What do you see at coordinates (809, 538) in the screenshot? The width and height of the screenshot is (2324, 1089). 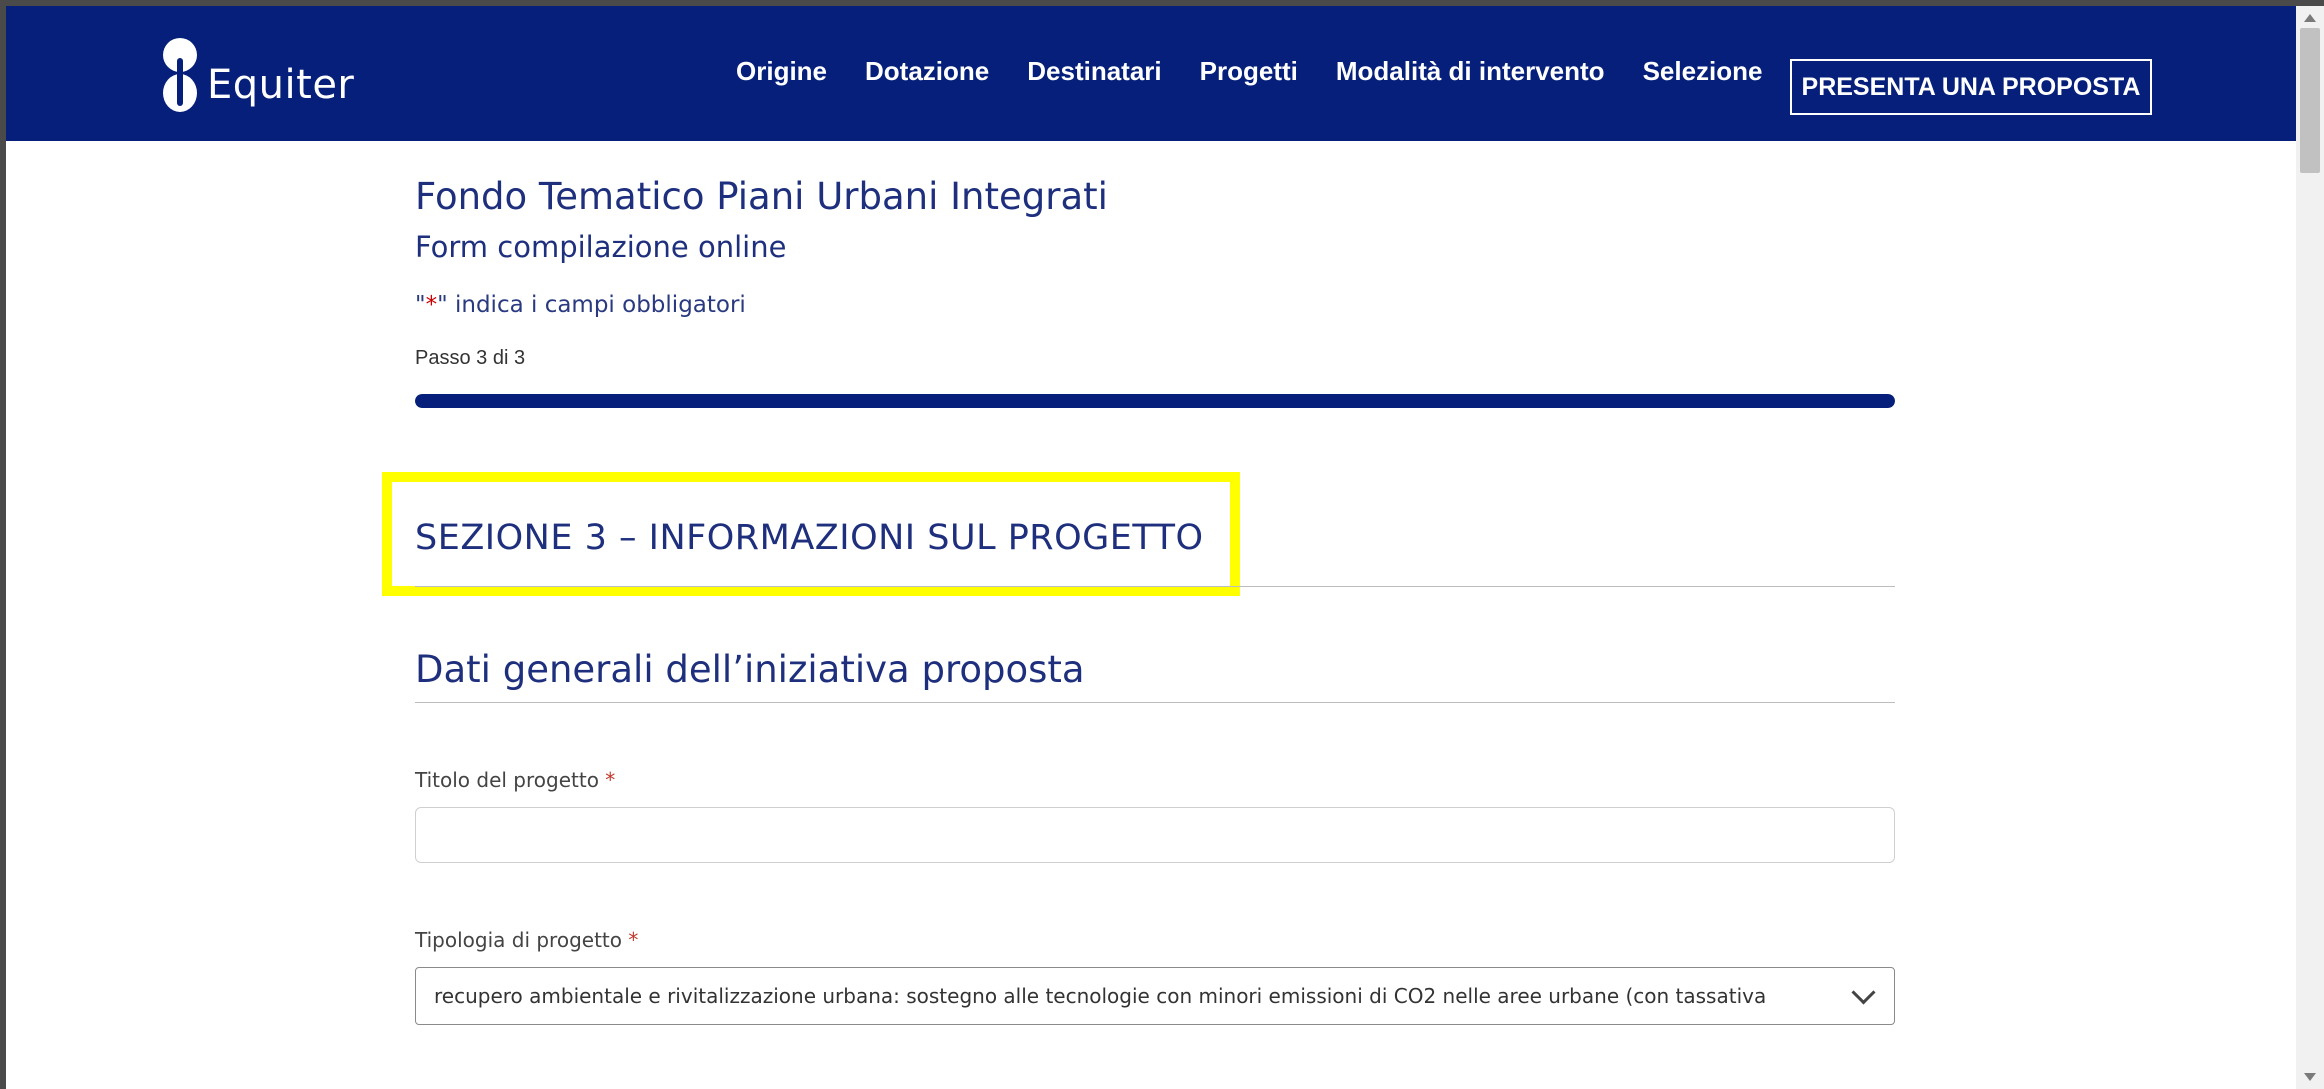 I see `section-title: SEZIONE 3 – INFORMAZIONI SUL PROGETTO` at bounding box center [809, 538].